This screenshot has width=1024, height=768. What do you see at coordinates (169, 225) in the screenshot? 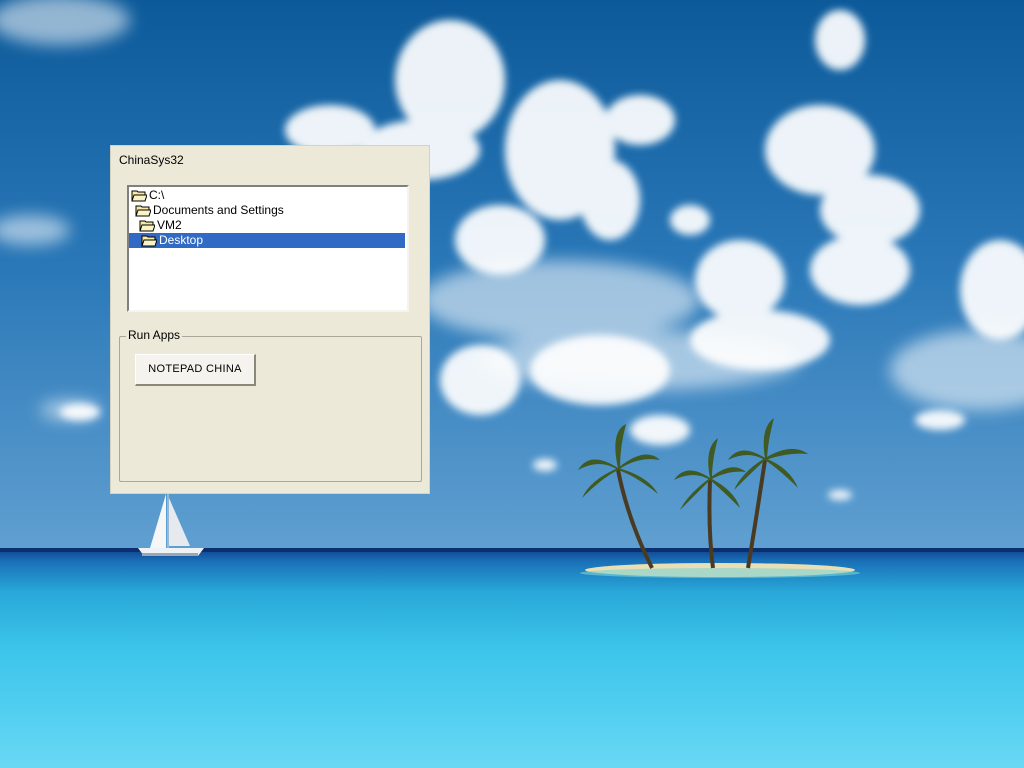
I see `tree-item-label: VM2` at bounding box center [169, 225].